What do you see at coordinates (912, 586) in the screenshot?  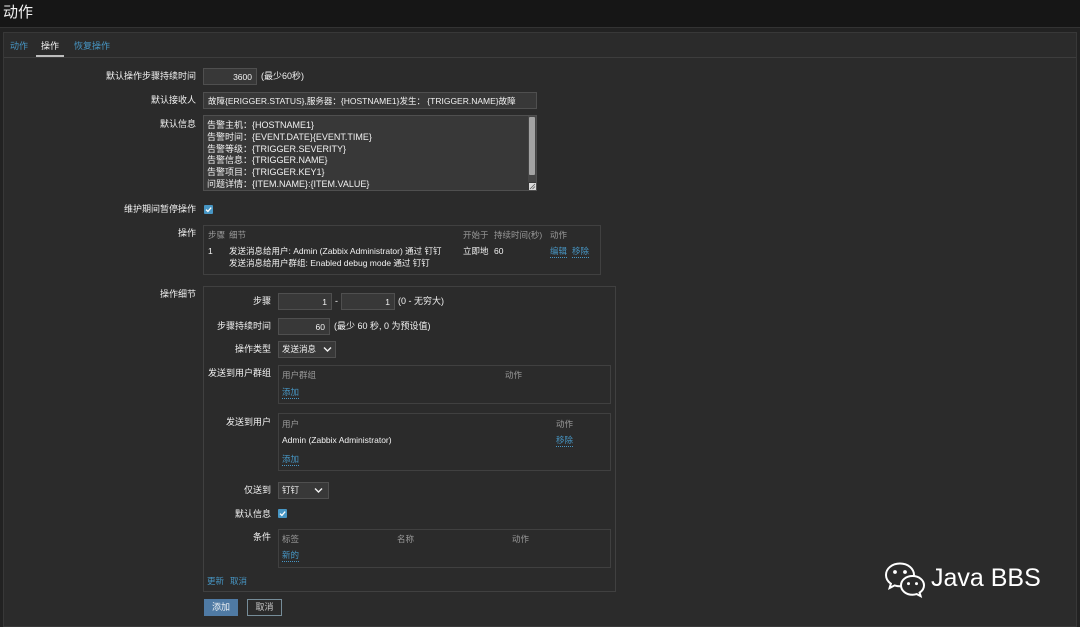 I see `wechat-small-bubble` at bounding box center [912, 586].